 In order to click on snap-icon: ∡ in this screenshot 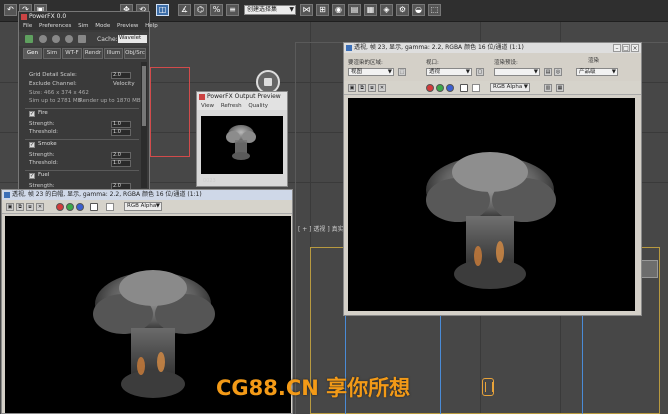, I will do `click(184, 10)`.